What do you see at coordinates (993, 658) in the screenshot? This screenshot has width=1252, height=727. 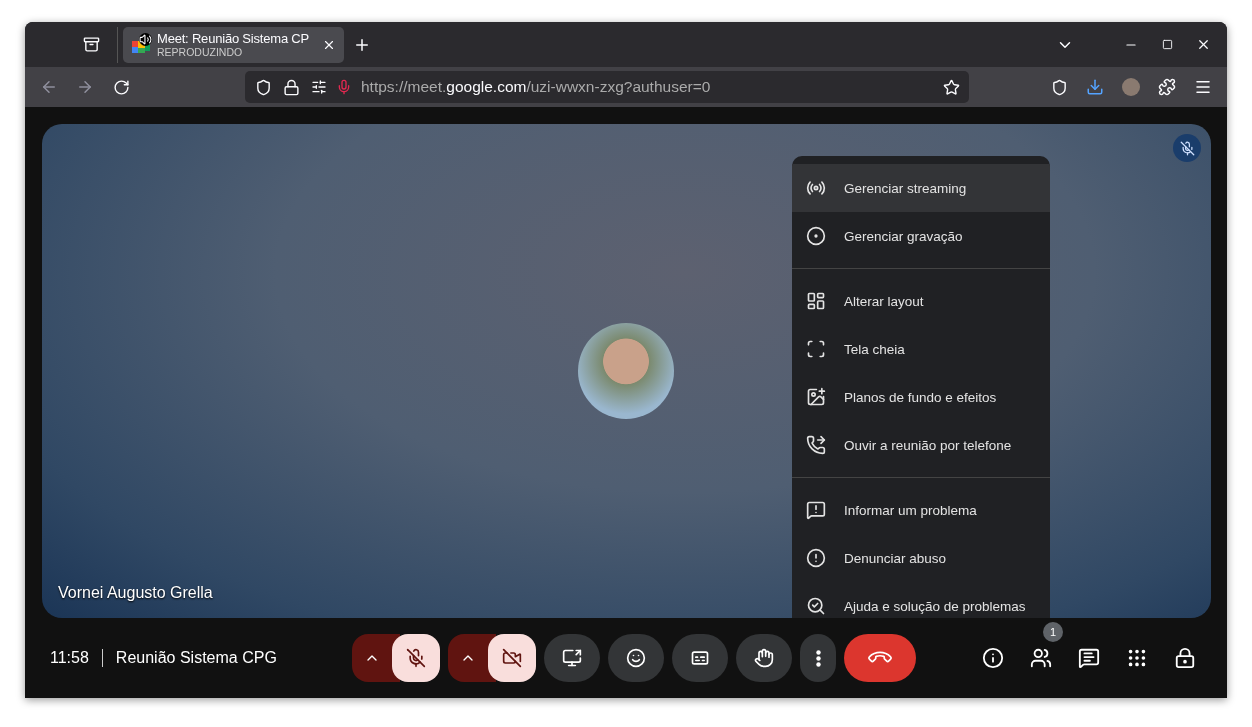 I see `info-icon` at bounding box center [993, 658].